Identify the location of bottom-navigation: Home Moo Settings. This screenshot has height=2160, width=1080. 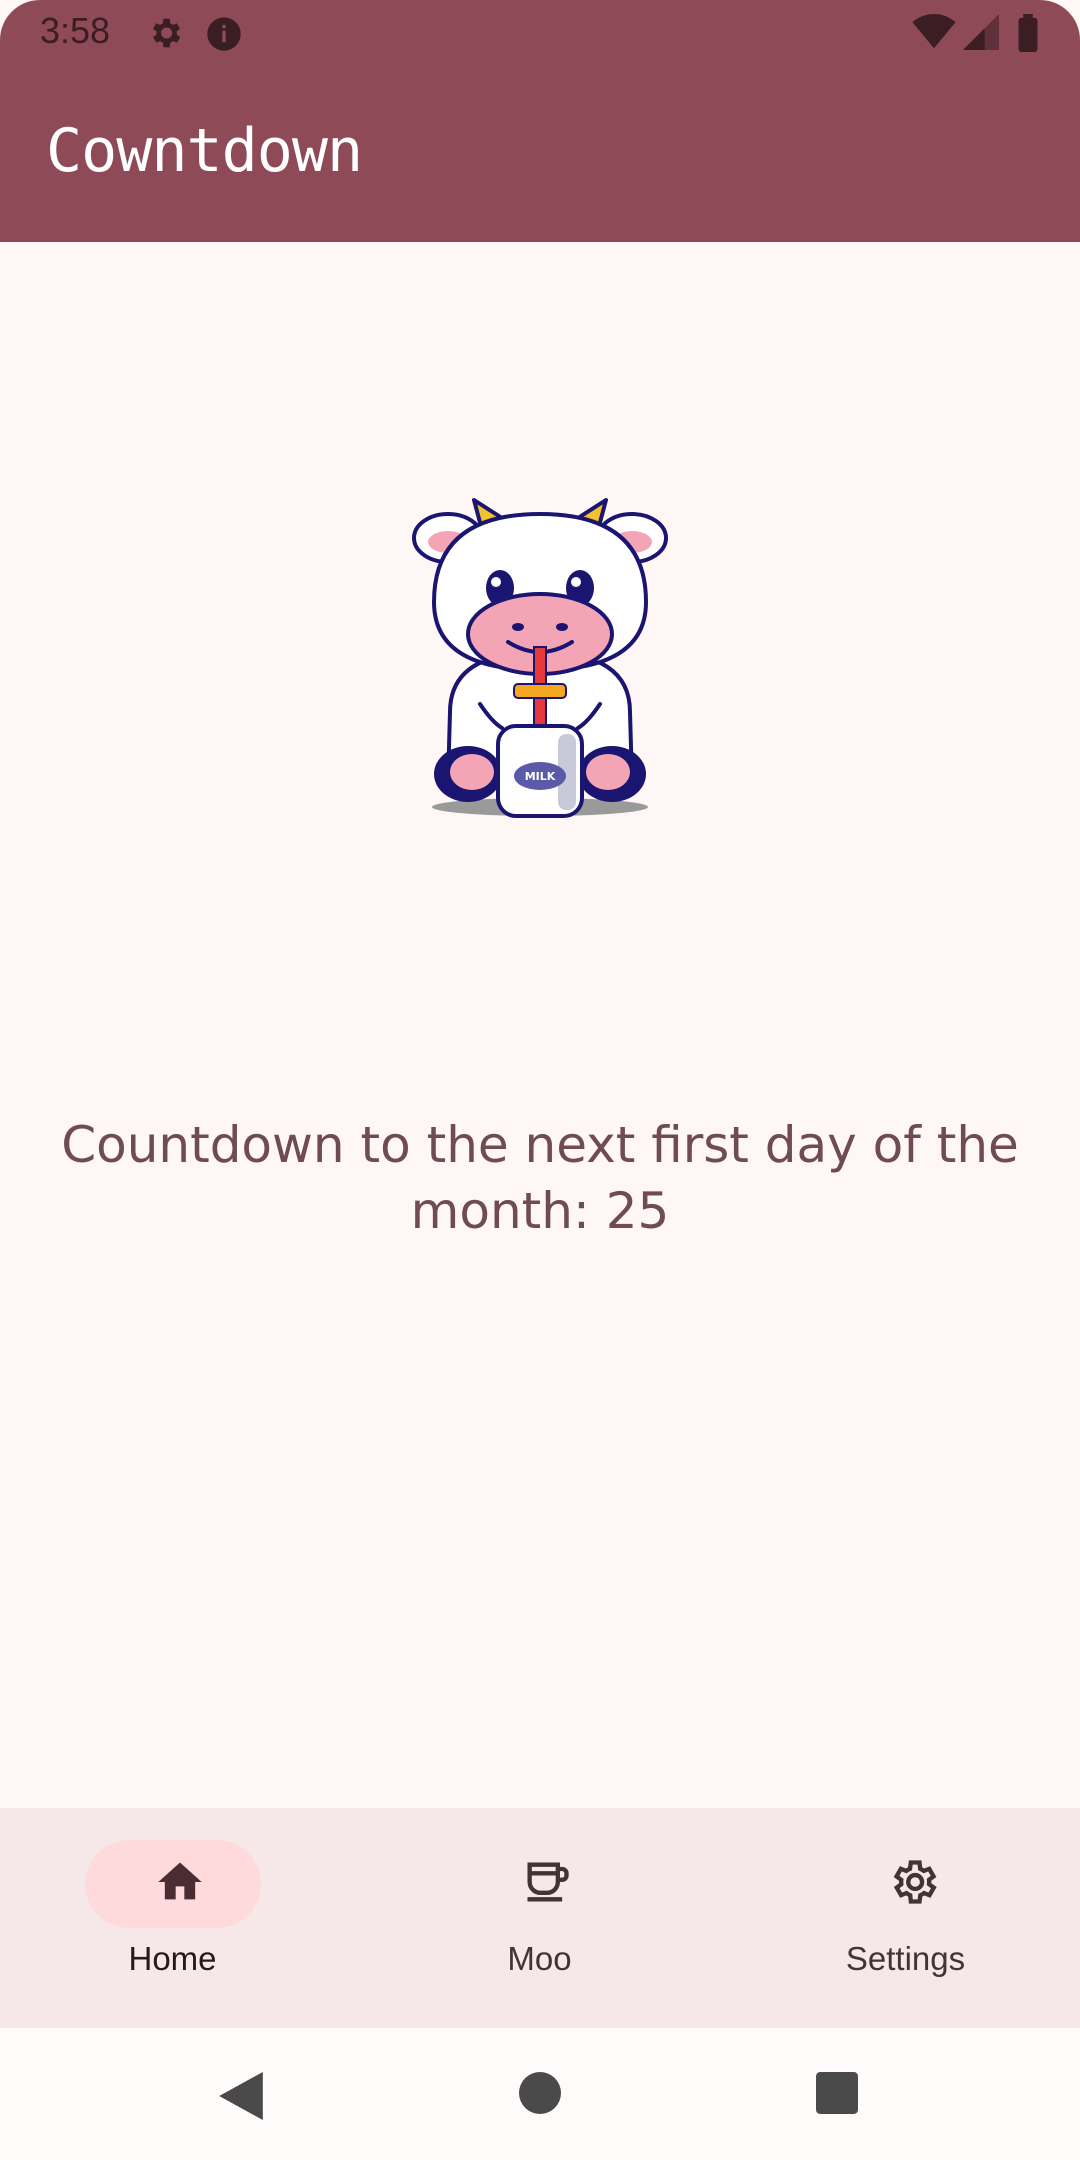
(540, 1918).